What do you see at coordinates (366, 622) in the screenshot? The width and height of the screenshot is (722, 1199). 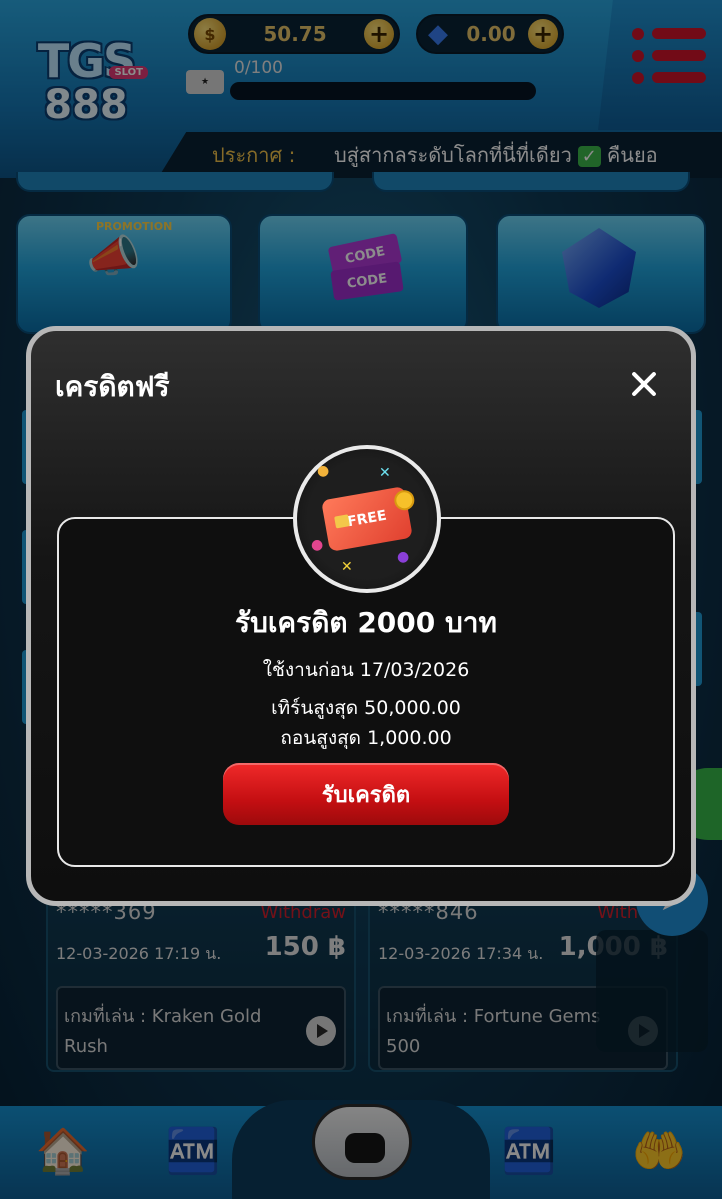 I see `reward-title: รับเครดิต 2000 บาท` at bounding box center [366, 622].